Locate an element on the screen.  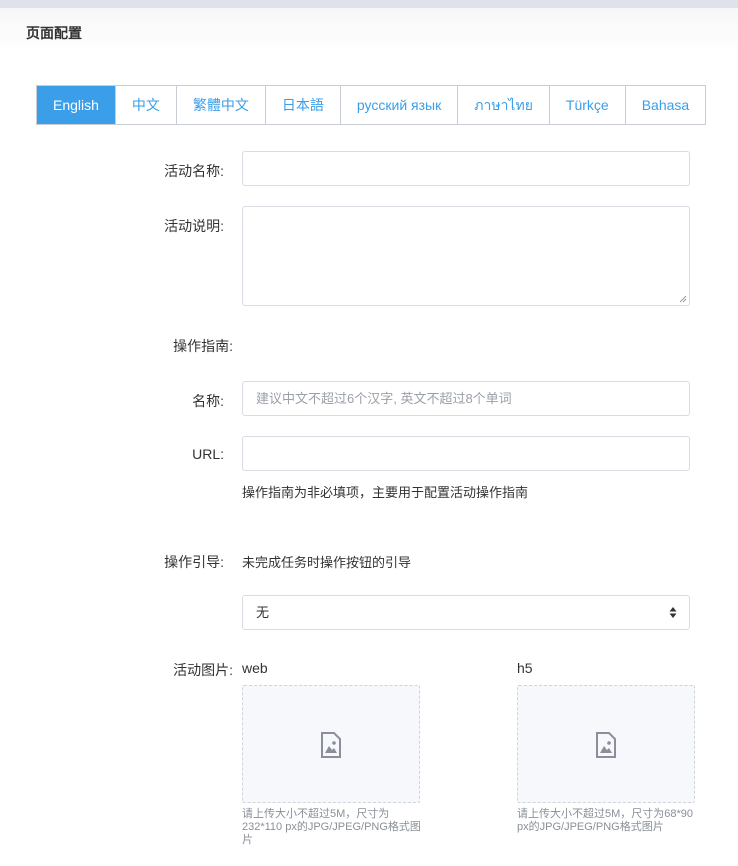
upload-h5-note: 请上传大小不超过5M，尺寸为68*90 px的JPG/JPEG/PNG格式图片 is located at coordinates (605, 820).